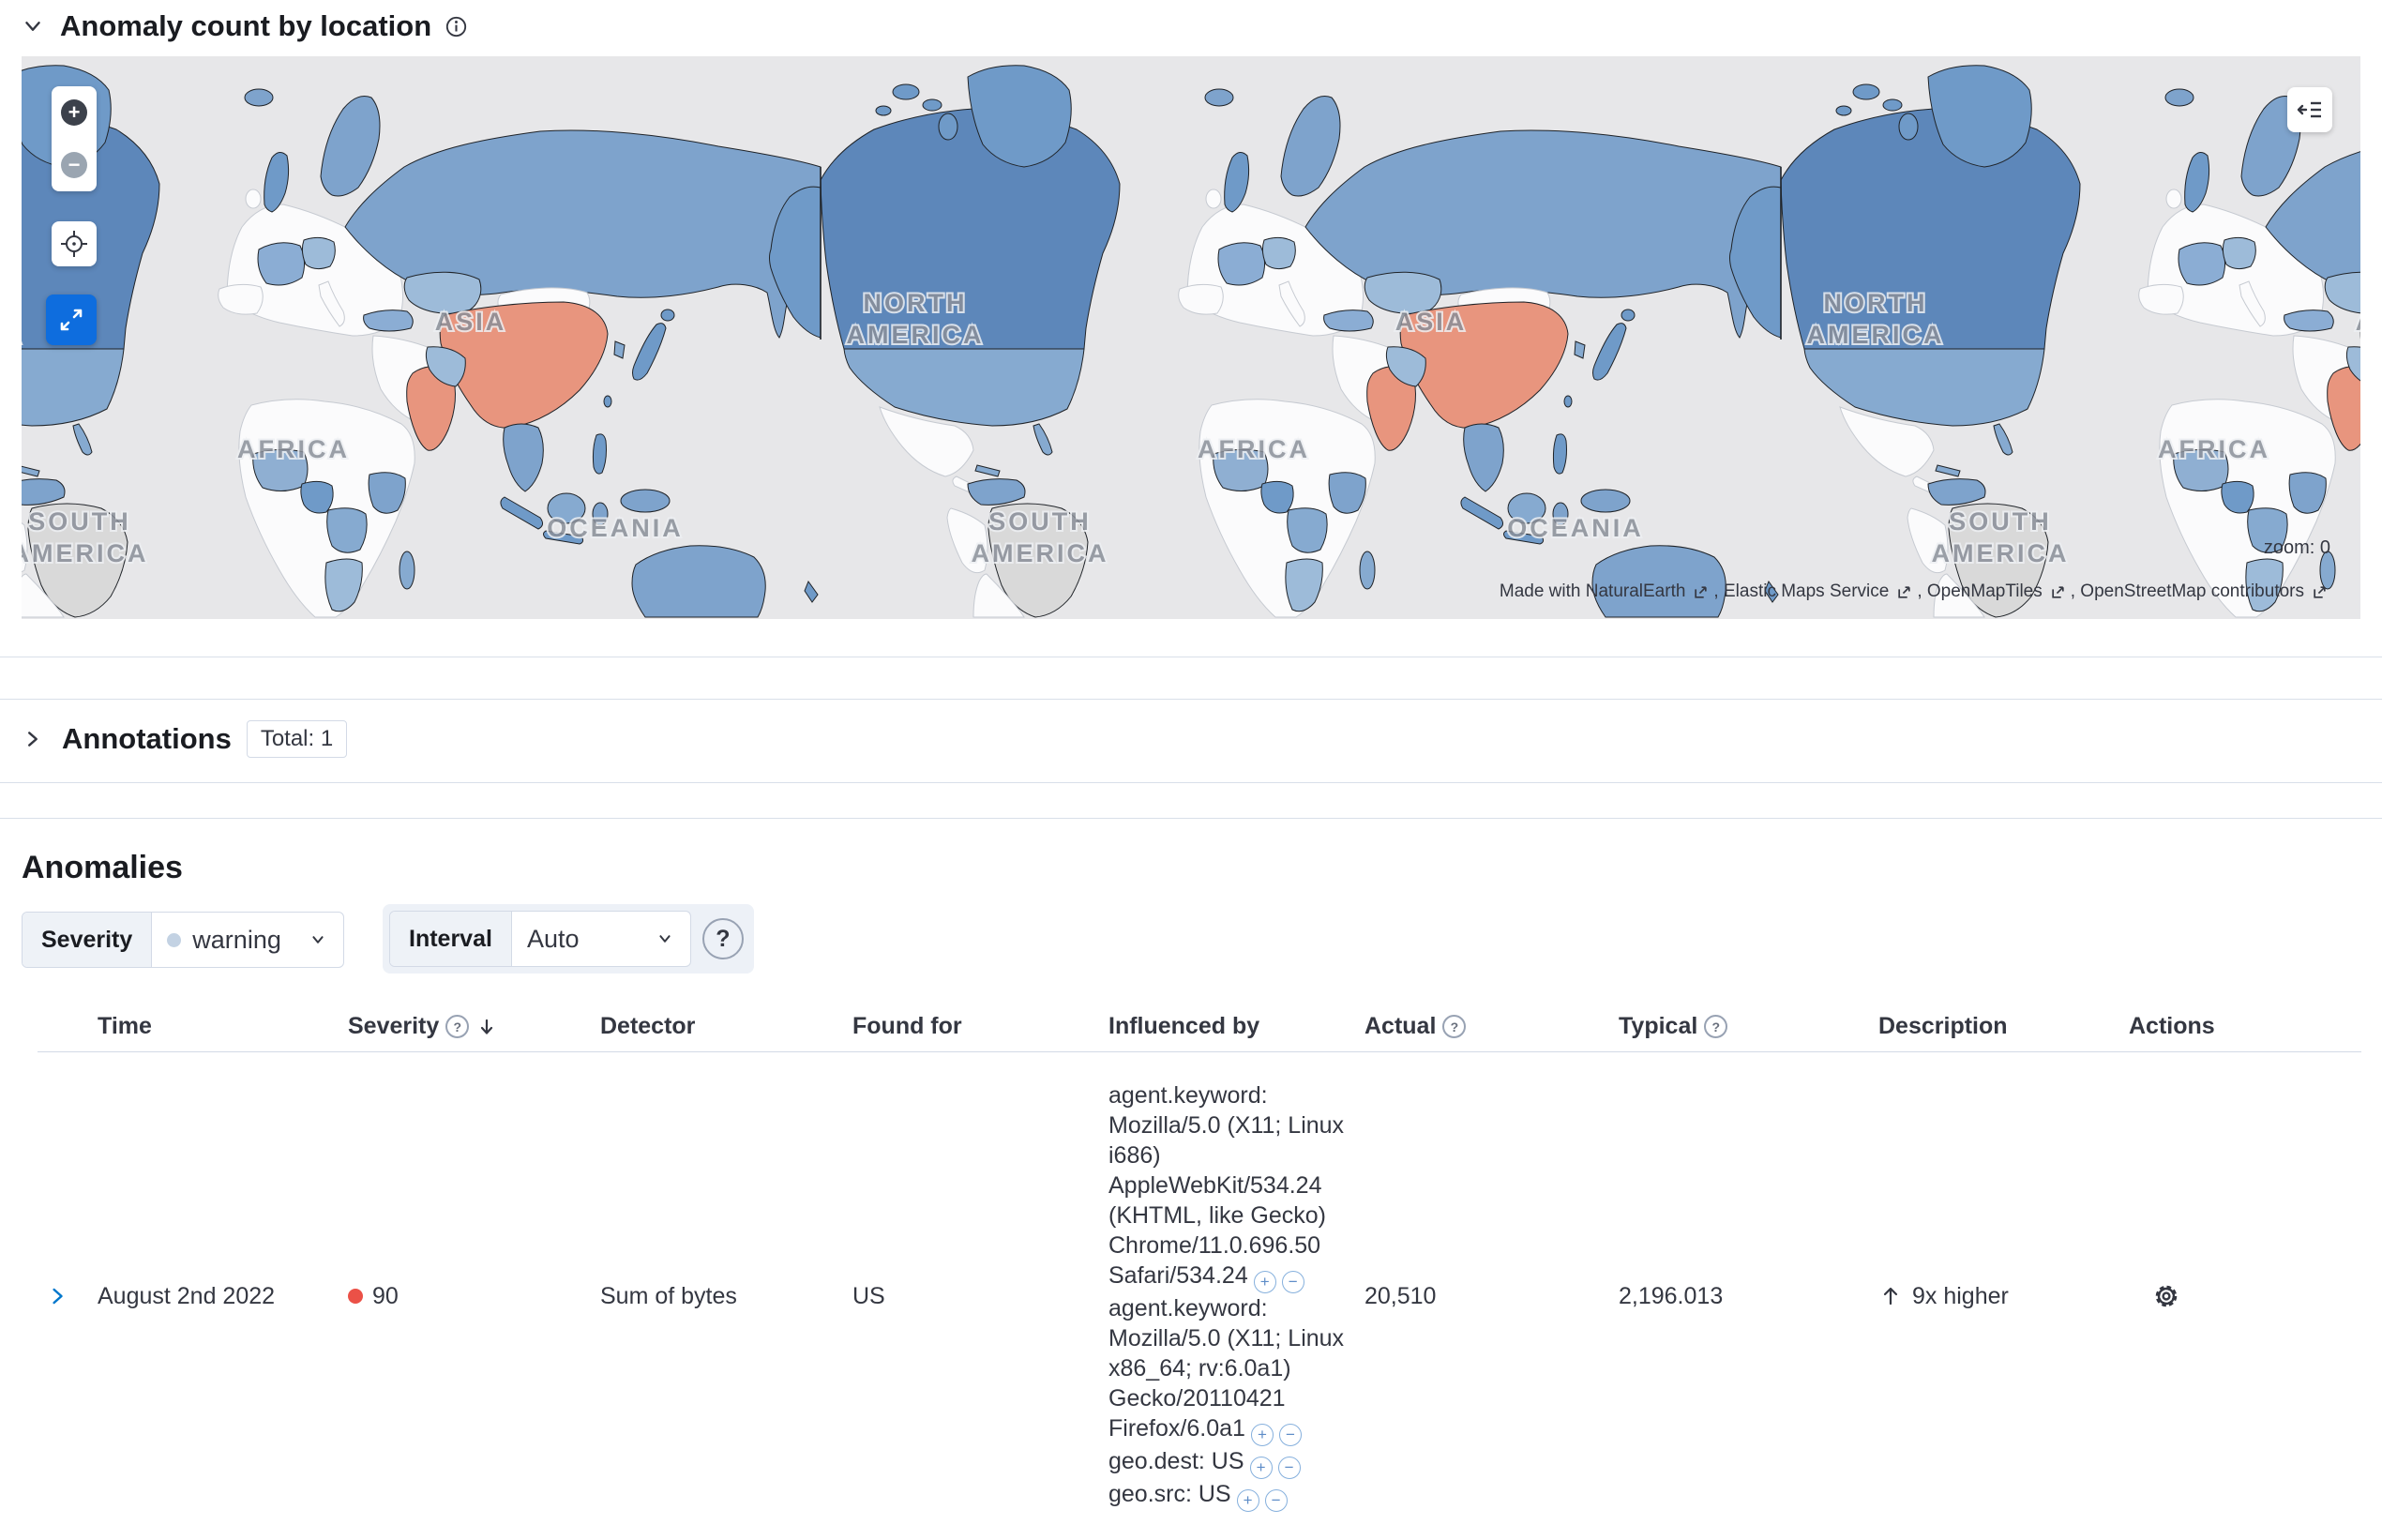 This screenshot has height=1540, width=2382. I want to click on zoom-in-icon: +, so click(74, 112).